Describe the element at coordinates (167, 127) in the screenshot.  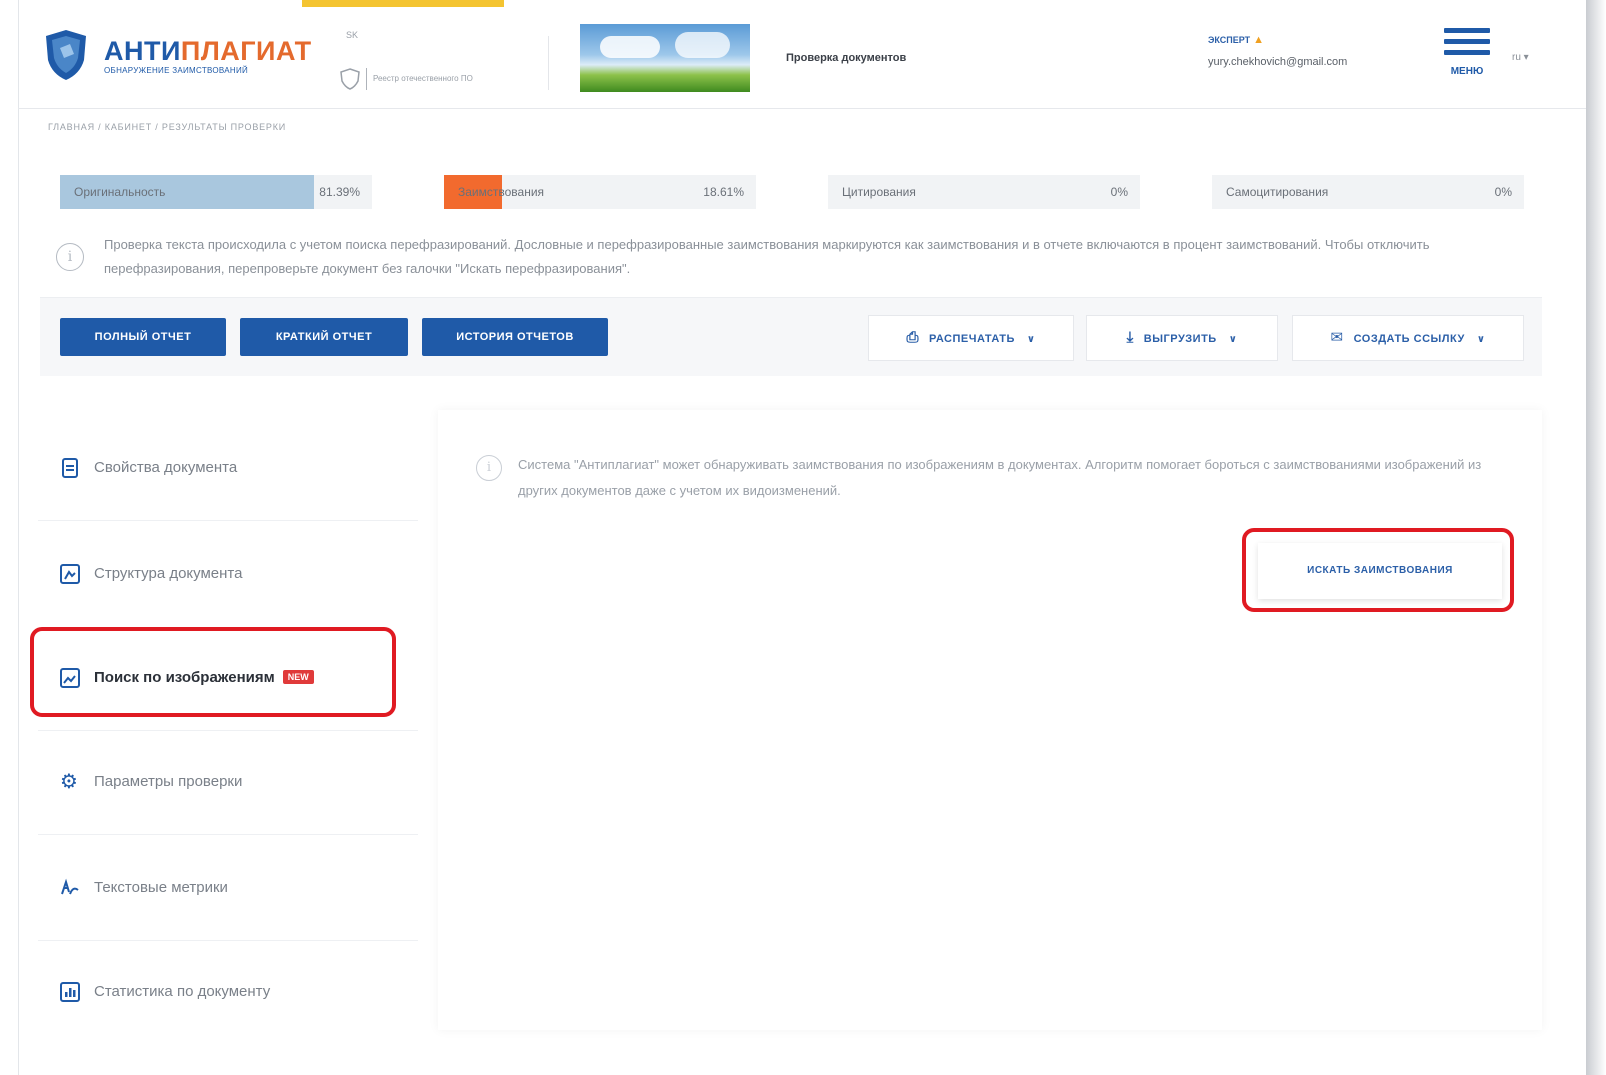
I see `breadcrumb: ГЛАВНАЯ / КАБИНЕТ / РЕЗУЛЬТАТЫ ПРОВЕРКИ` at that location.